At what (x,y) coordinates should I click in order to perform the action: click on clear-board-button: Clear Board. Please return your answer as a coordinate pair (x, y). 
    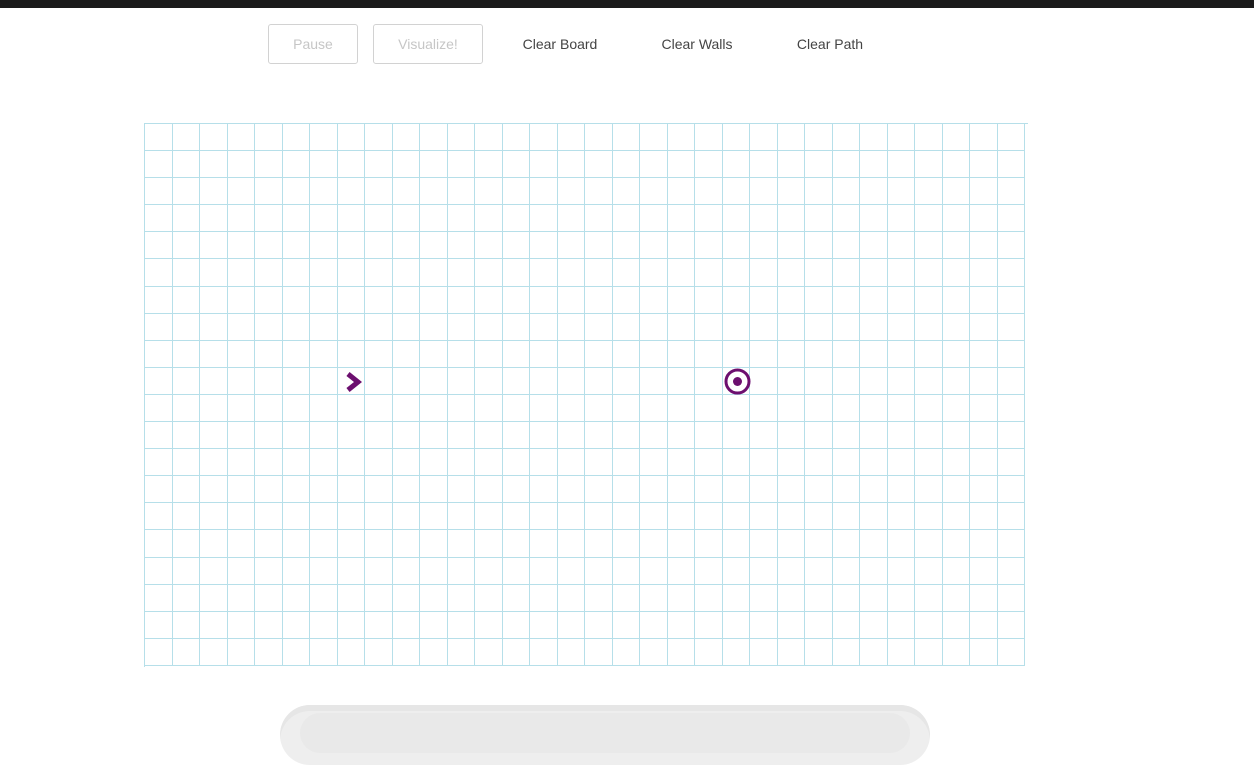
    Looking at the image, I should click on (560, 44).